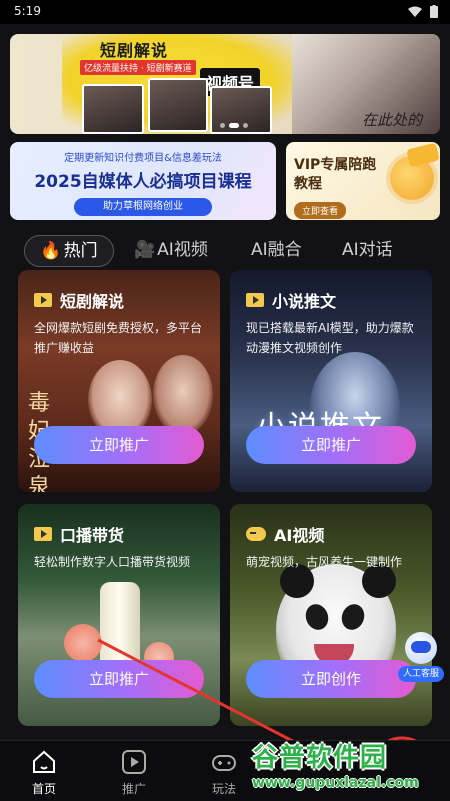 The width and height of the screenshot is (450, 801). What do you see at coordinates (331, 381) in the screenshot?
I see `feature-card-novel-promo: 小说推文 小说推文 现已搭载最新AI模型，助力爆款动漫推文视频创作 立即推广` at bounding box center [331, 381].